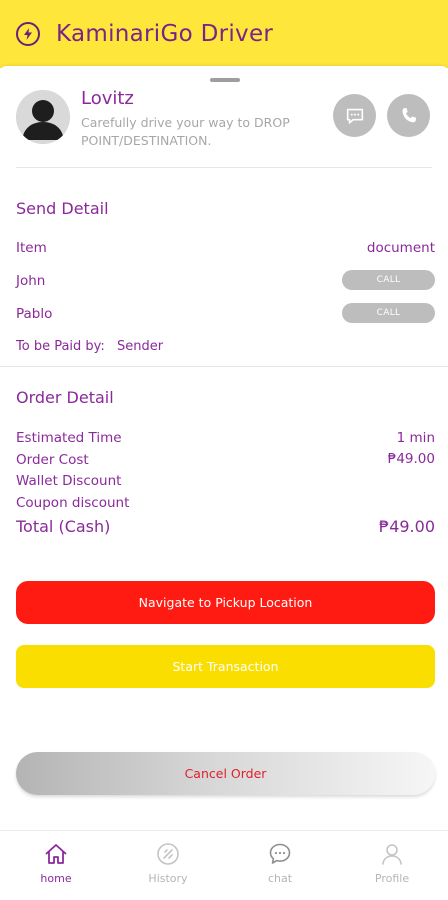 Image resolution: width=448 pixels, height=900 pixels. Describe the element at coordinates (165, 34) in the screenshot. I see `app-title: KaminariGo Driver` at that location.